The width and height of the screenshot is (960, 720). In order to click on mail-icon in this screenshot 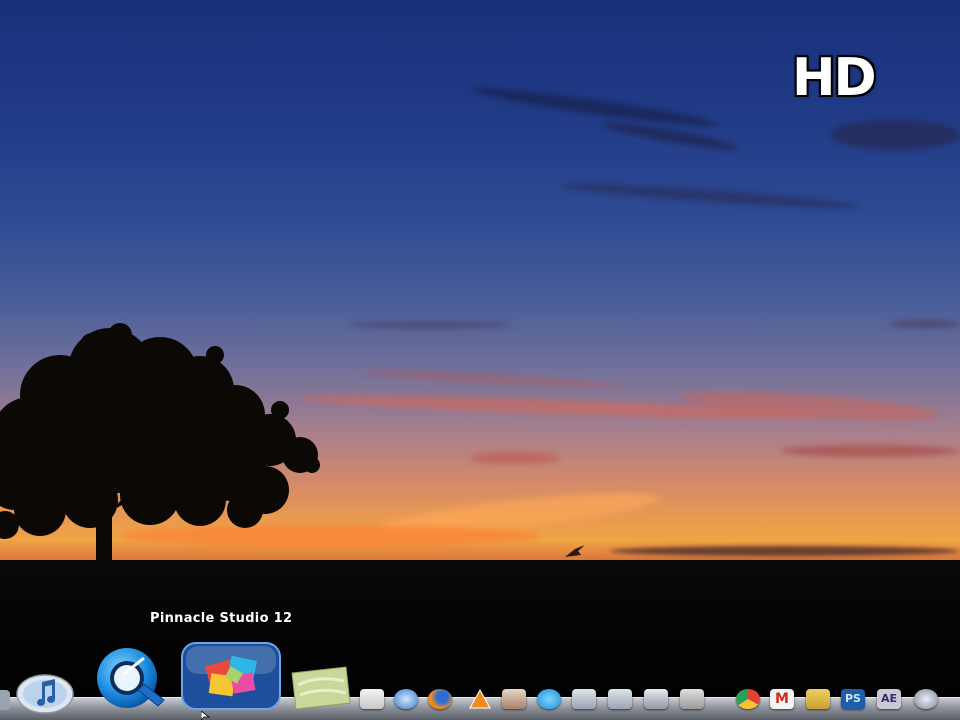, I will do `click(514, 699)`.